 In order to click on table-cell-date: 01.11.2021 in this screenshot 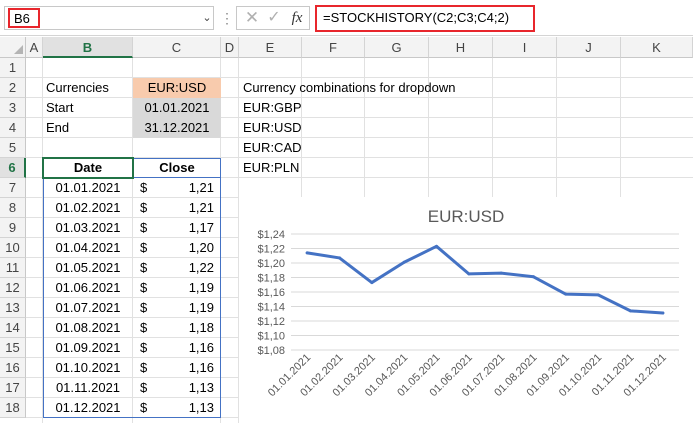, I will do `click(88, 388)`.